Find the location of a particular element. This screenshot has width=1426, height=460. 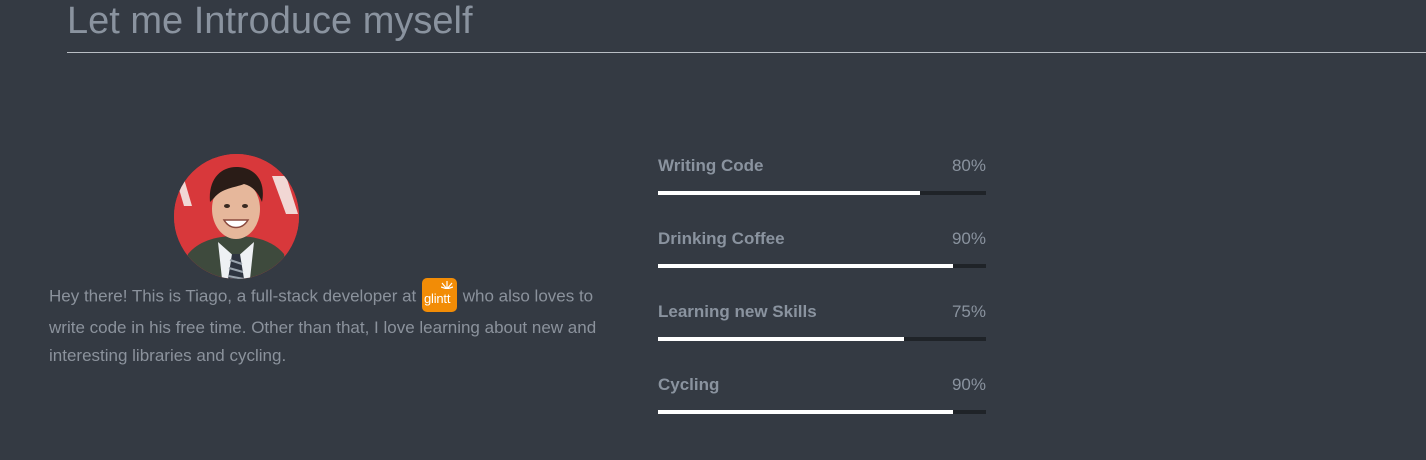

skill-item: Learning new Skills 75% is located at coordinates (822, 336).